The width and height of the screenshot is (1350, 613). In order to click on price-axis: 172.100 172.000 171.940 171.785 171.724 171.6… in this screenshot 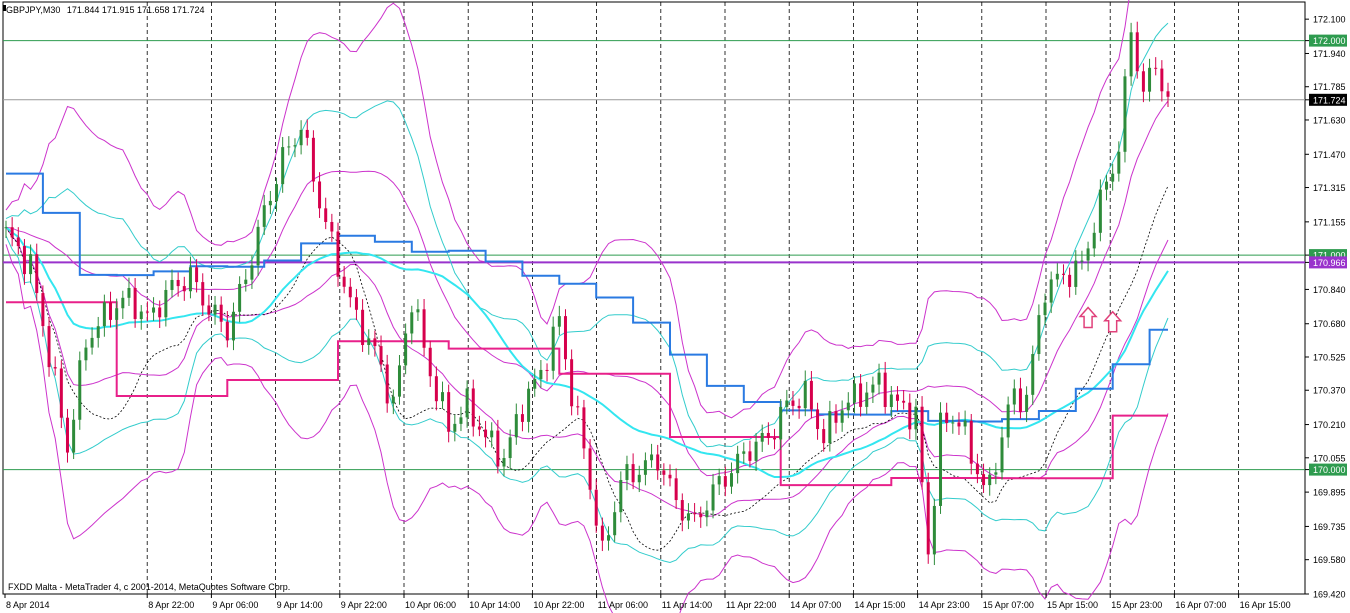, I will do `click(1326, 307)`.